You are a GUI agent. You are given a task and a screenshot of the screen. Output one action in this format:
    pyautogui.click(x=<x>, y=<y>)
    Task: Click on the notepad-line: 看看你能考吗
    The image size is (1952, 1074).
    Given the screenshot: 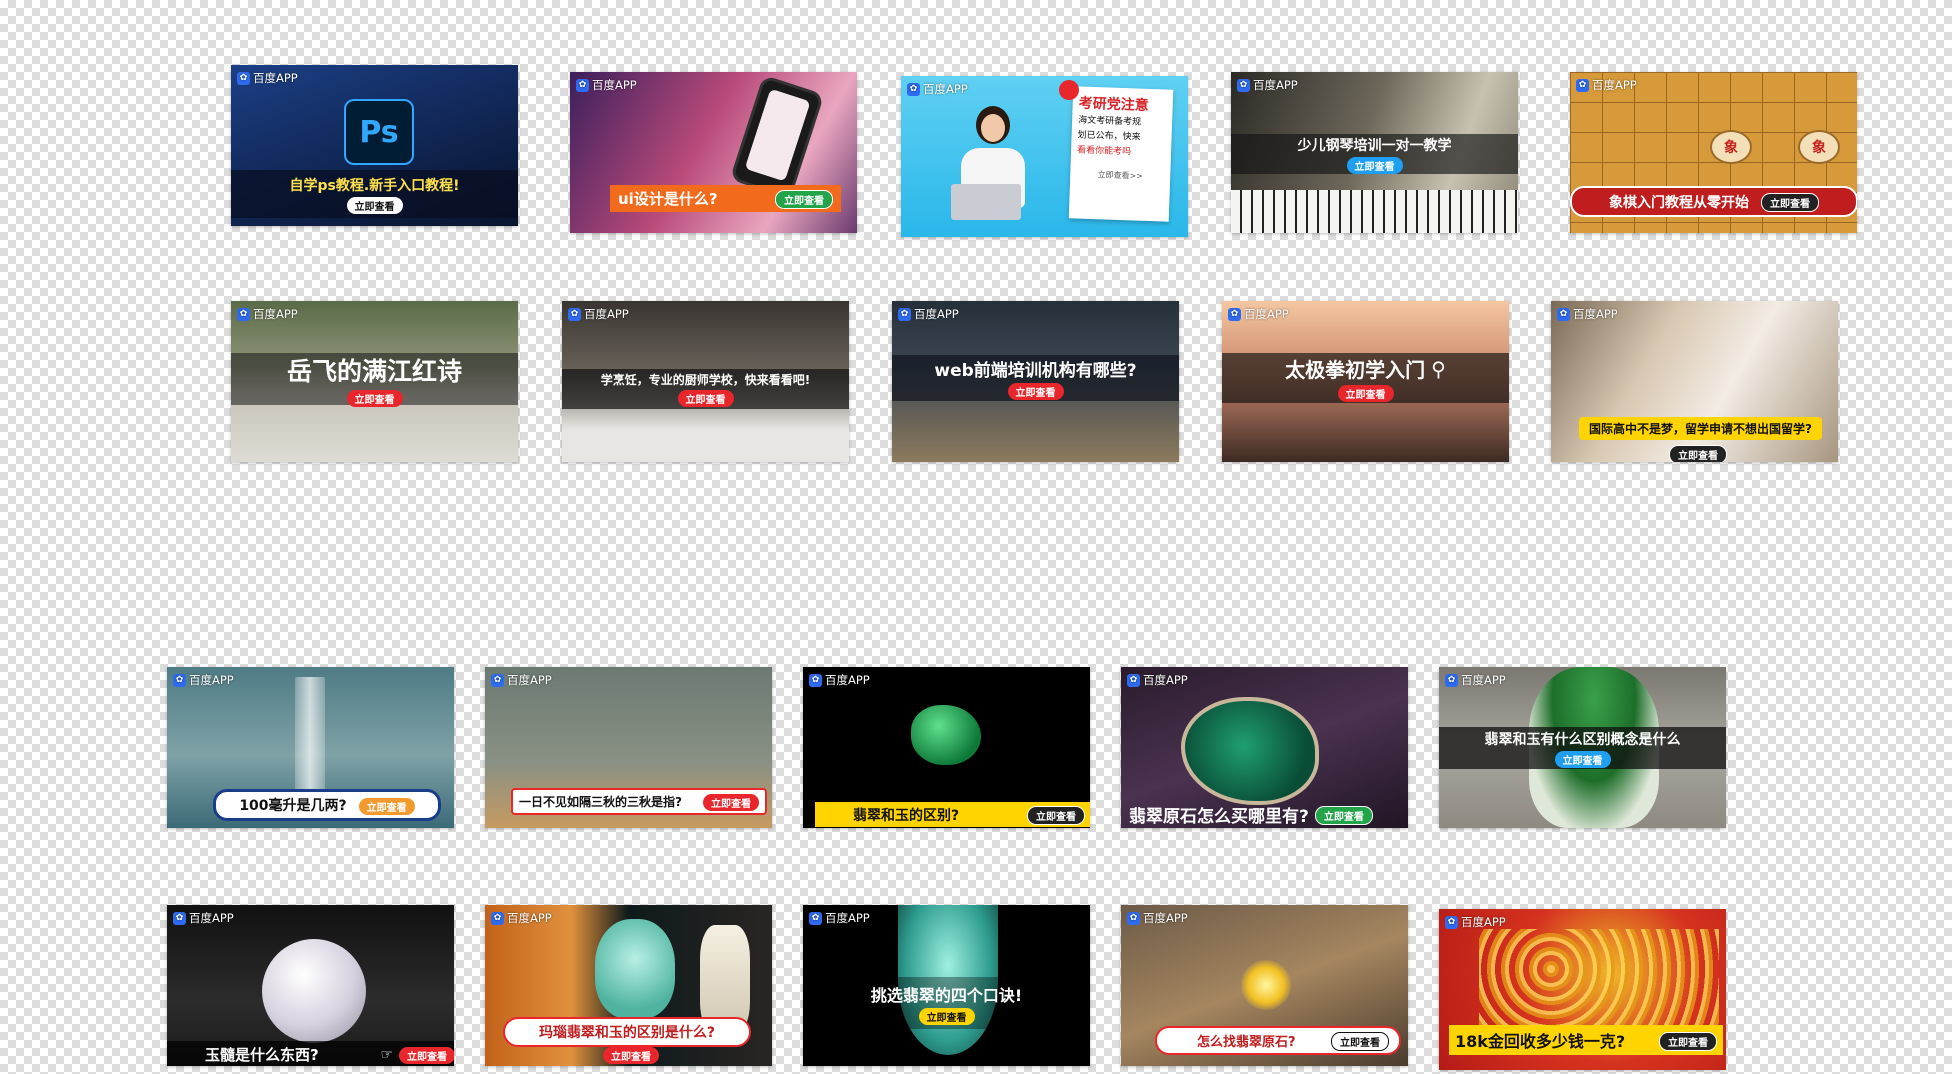 What is the action you would take?
    pyautogui.click(x=1104, y=151)
    